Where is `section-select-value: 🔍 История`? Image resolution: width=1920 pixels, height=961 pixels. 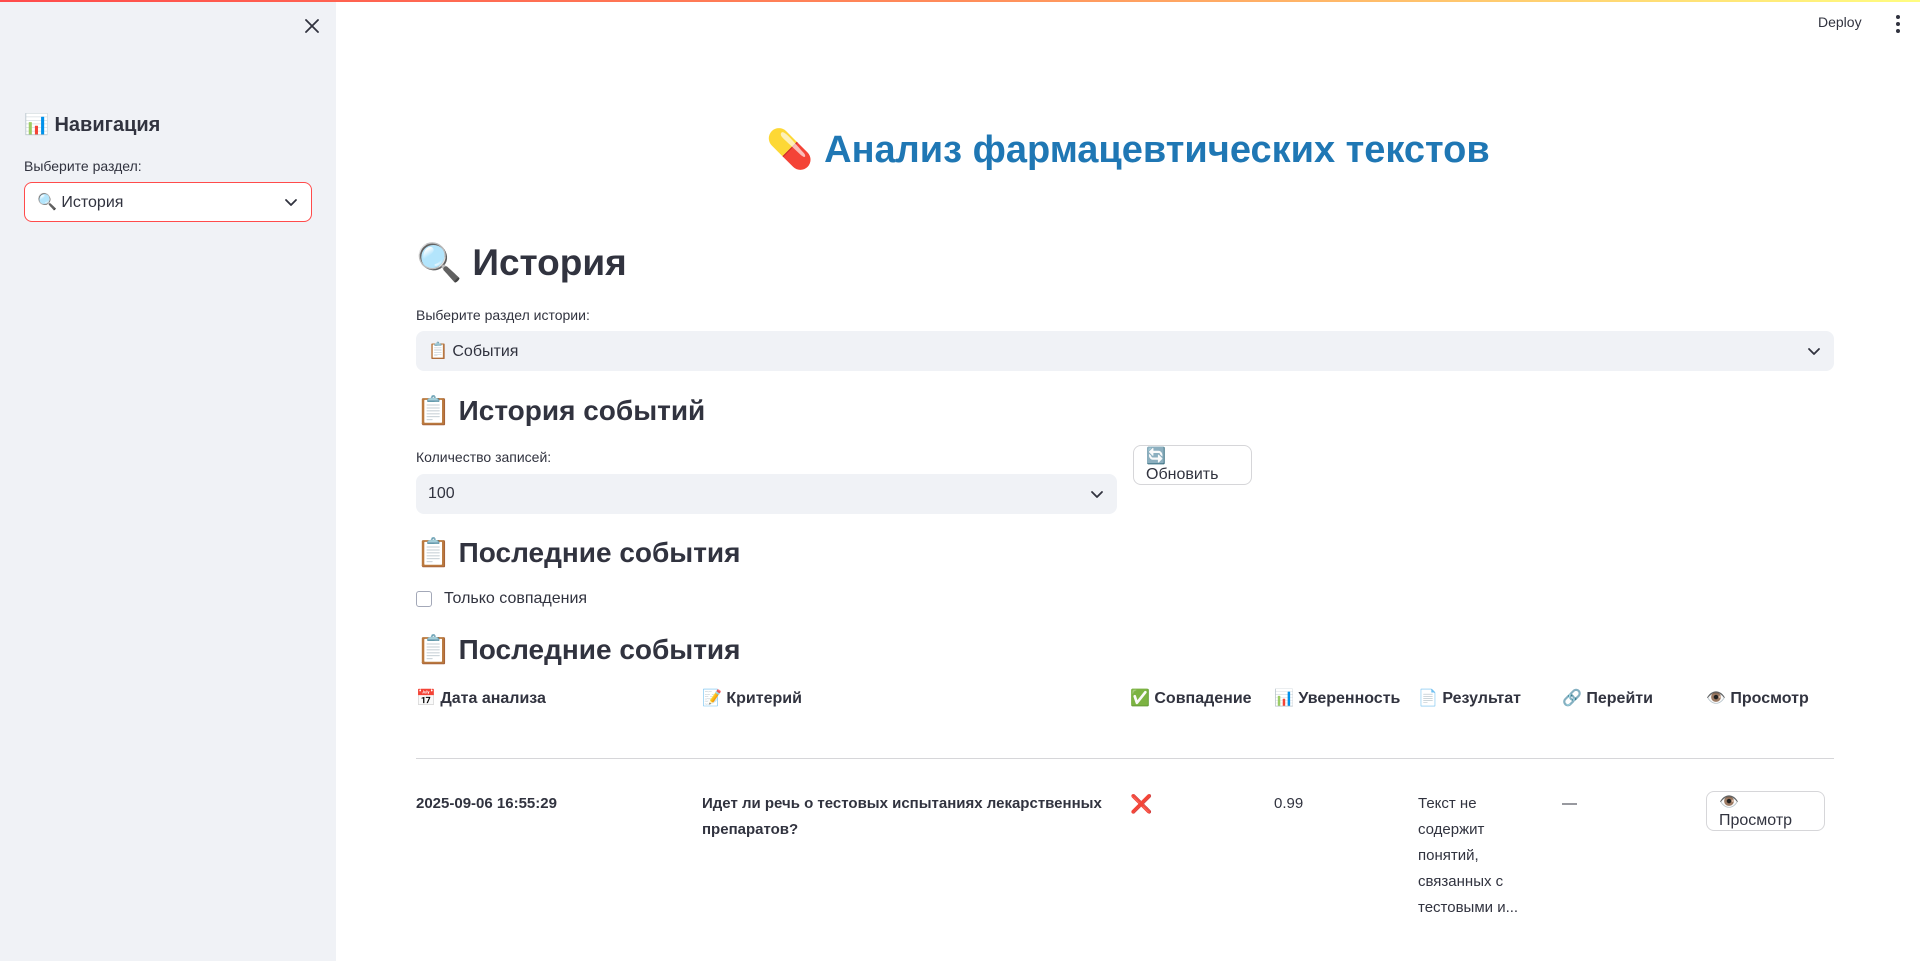 section-select-value: 🔍 История is located at coordinates (80, 202).